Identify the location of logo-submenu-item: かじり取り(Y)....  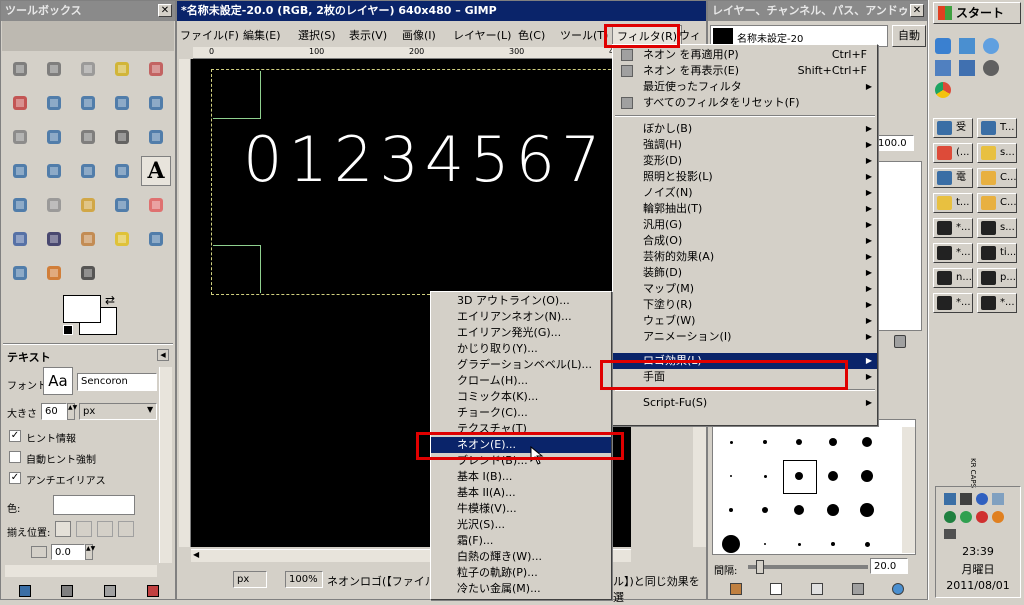
(521, 349).